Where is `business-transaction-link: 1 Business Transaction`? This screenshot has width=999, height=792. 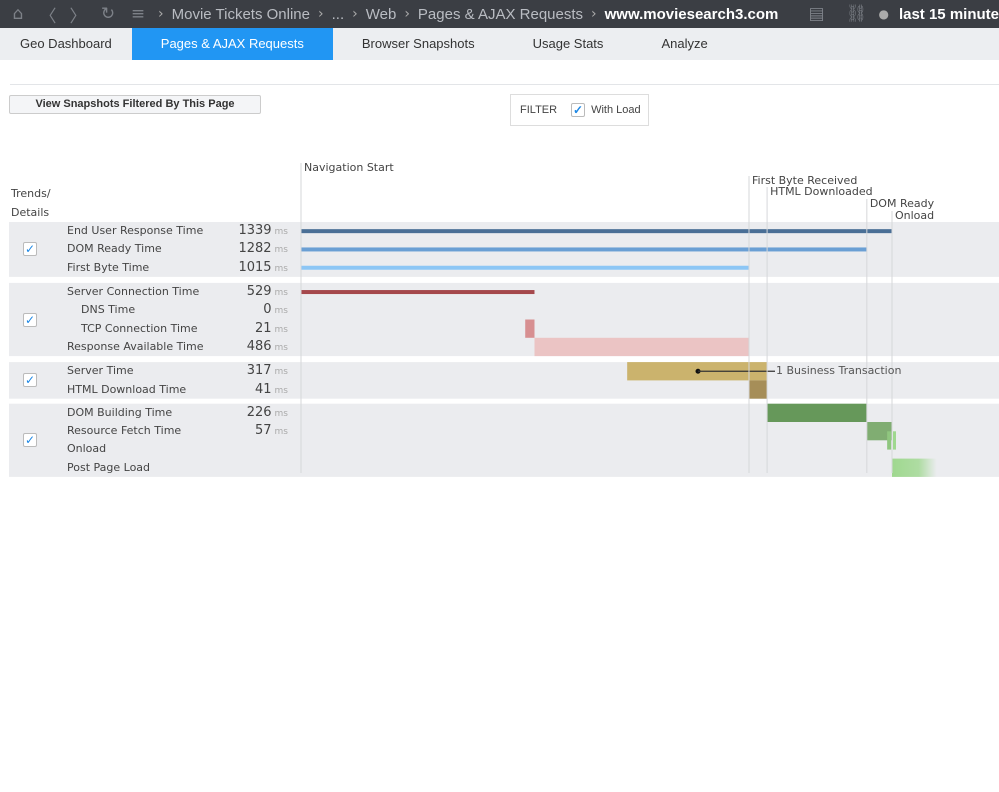 business-transaction-link: 1 Business Transaction is located at coordinates (838, 370).